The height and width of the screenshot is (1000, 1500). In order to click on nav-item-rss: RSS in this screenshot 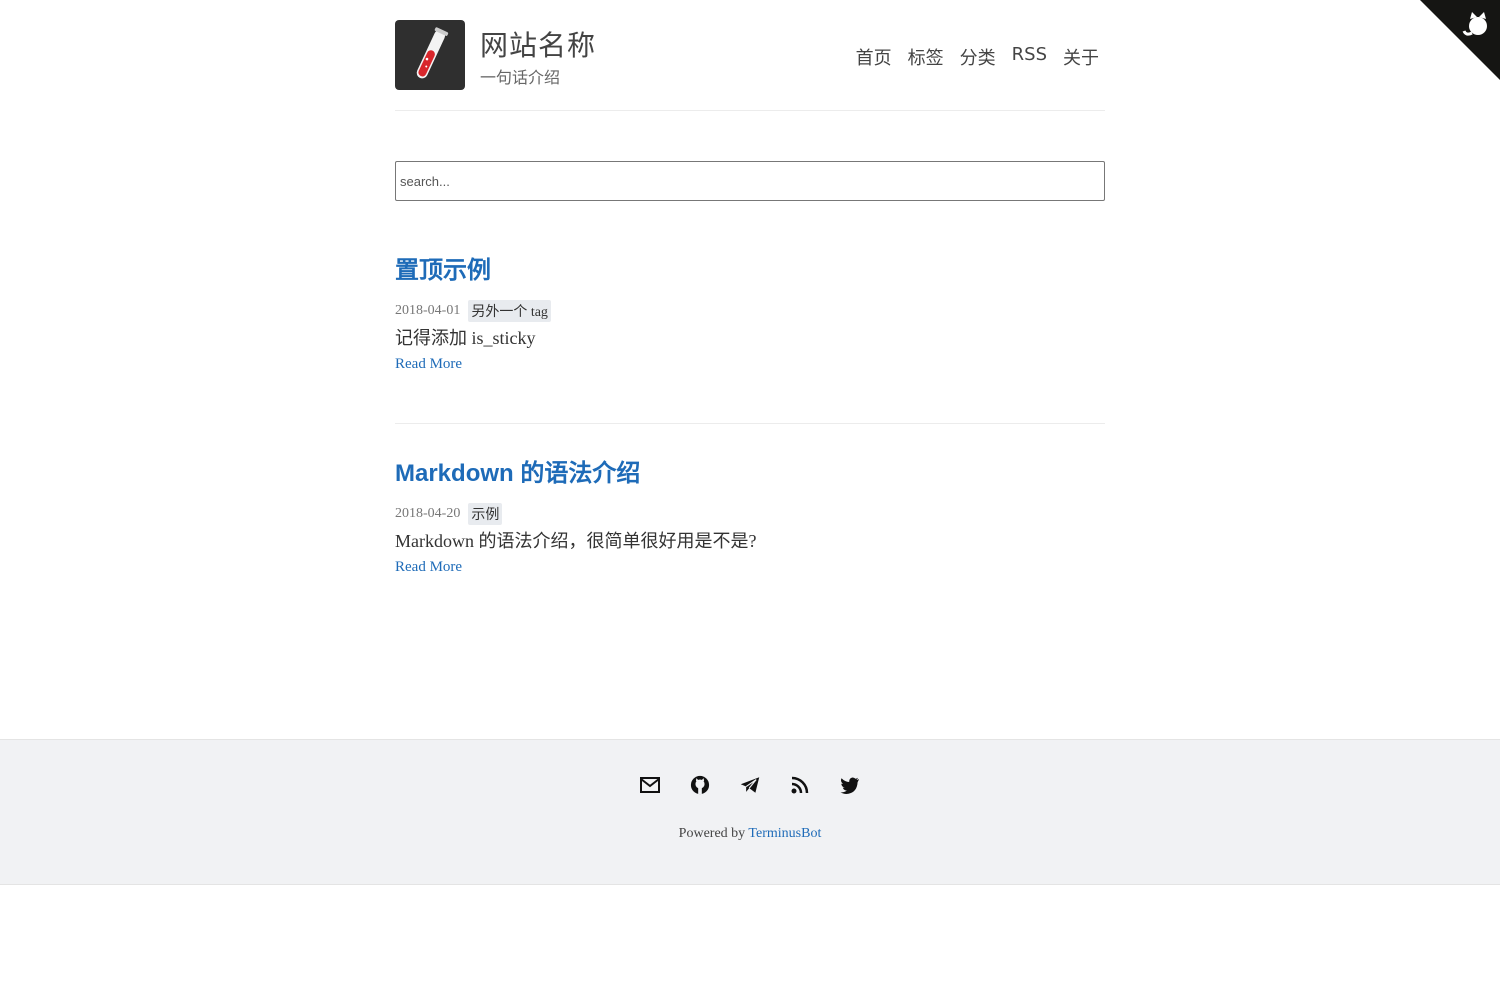, I will do `click(1029, 57)`.